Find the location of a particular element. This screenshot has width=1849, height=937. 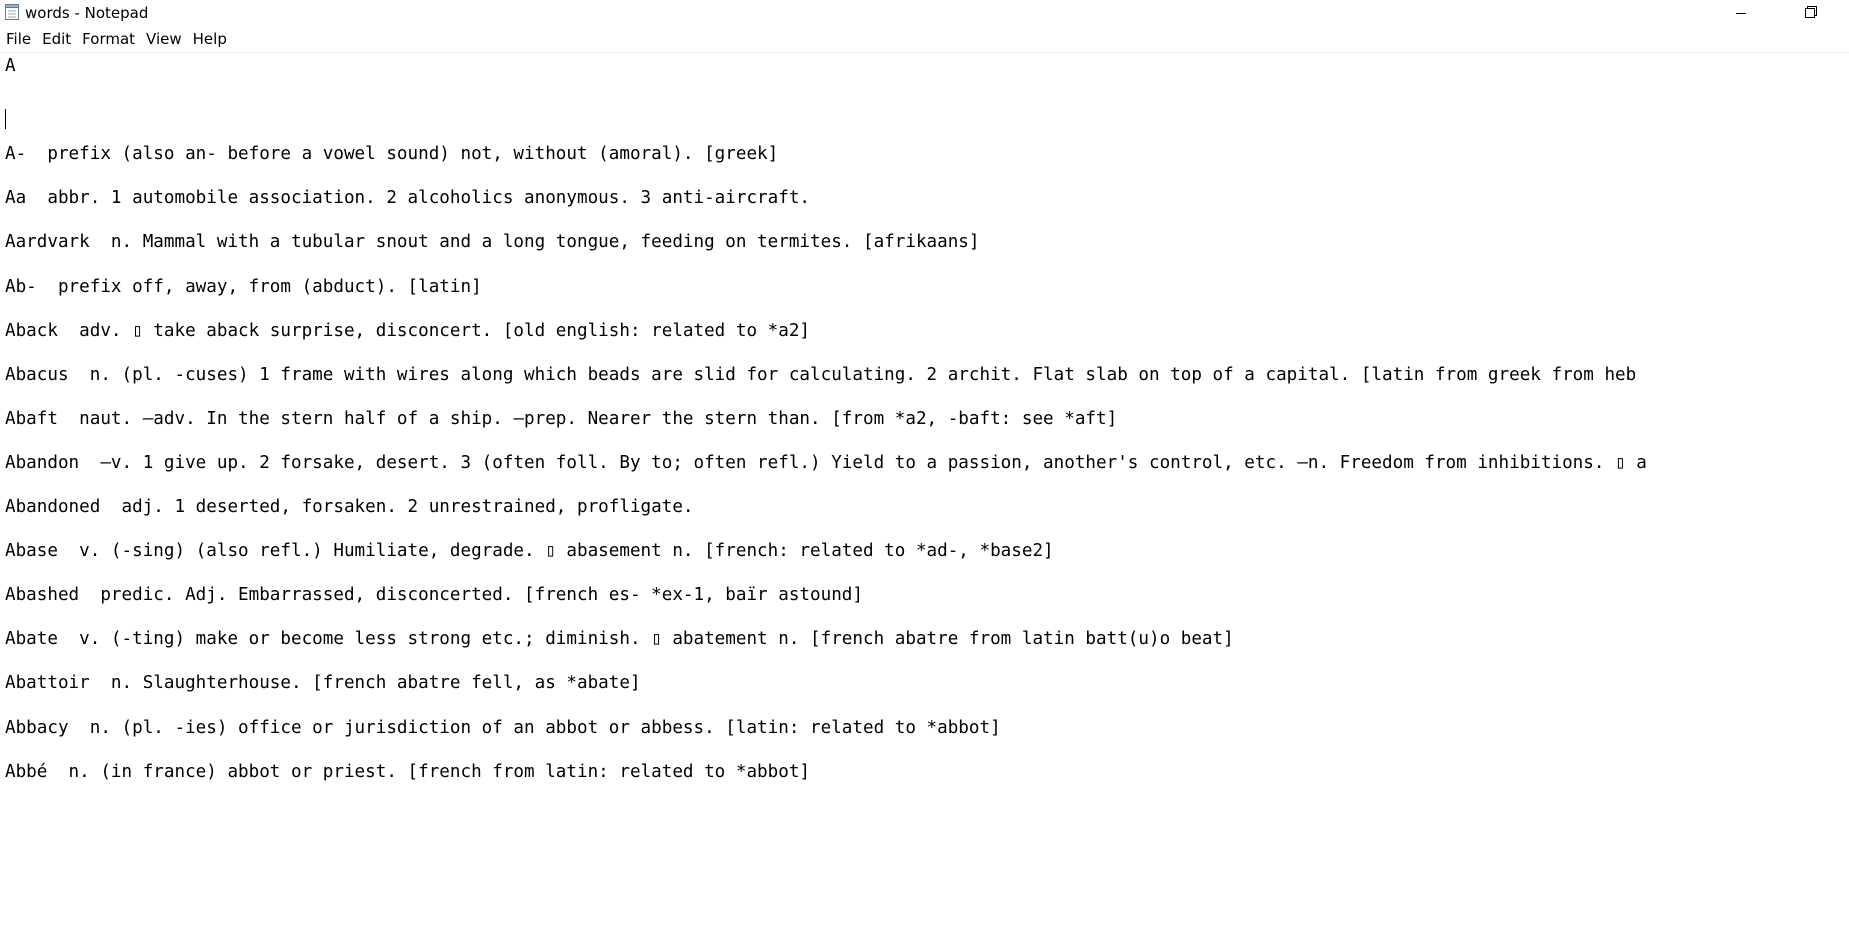

notepad-icon is located at coordinates (12, 12).